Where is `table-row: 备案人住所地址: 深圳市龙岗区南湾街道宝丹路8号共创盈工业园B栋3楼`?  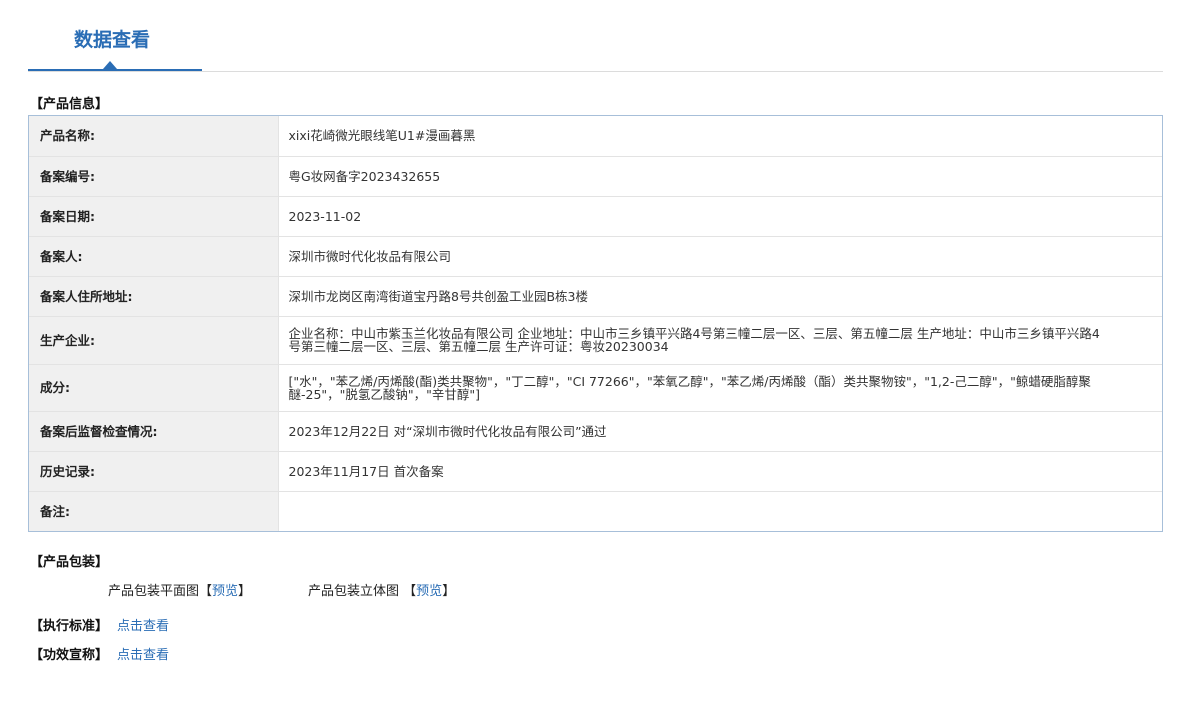
table-row: 备案人住所地址: 深圳市龙岗区南湾街道宝丹路8号共创盈工业园B栋3楼 is located at coordinates (595, 296).